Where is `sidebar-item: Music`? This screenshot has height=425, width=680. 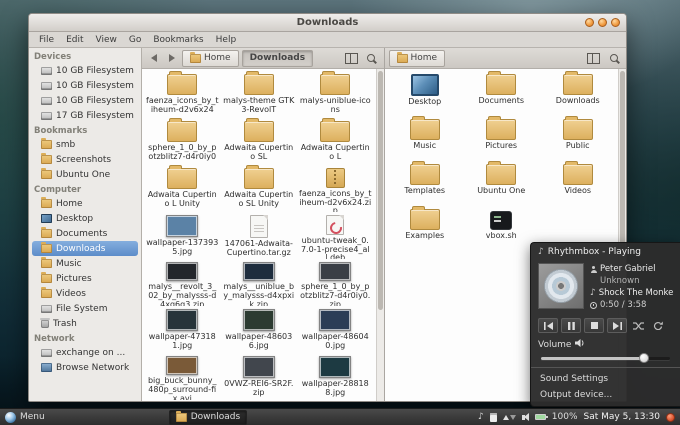 sidebar-item: Music is located at coordinates (85, 263).